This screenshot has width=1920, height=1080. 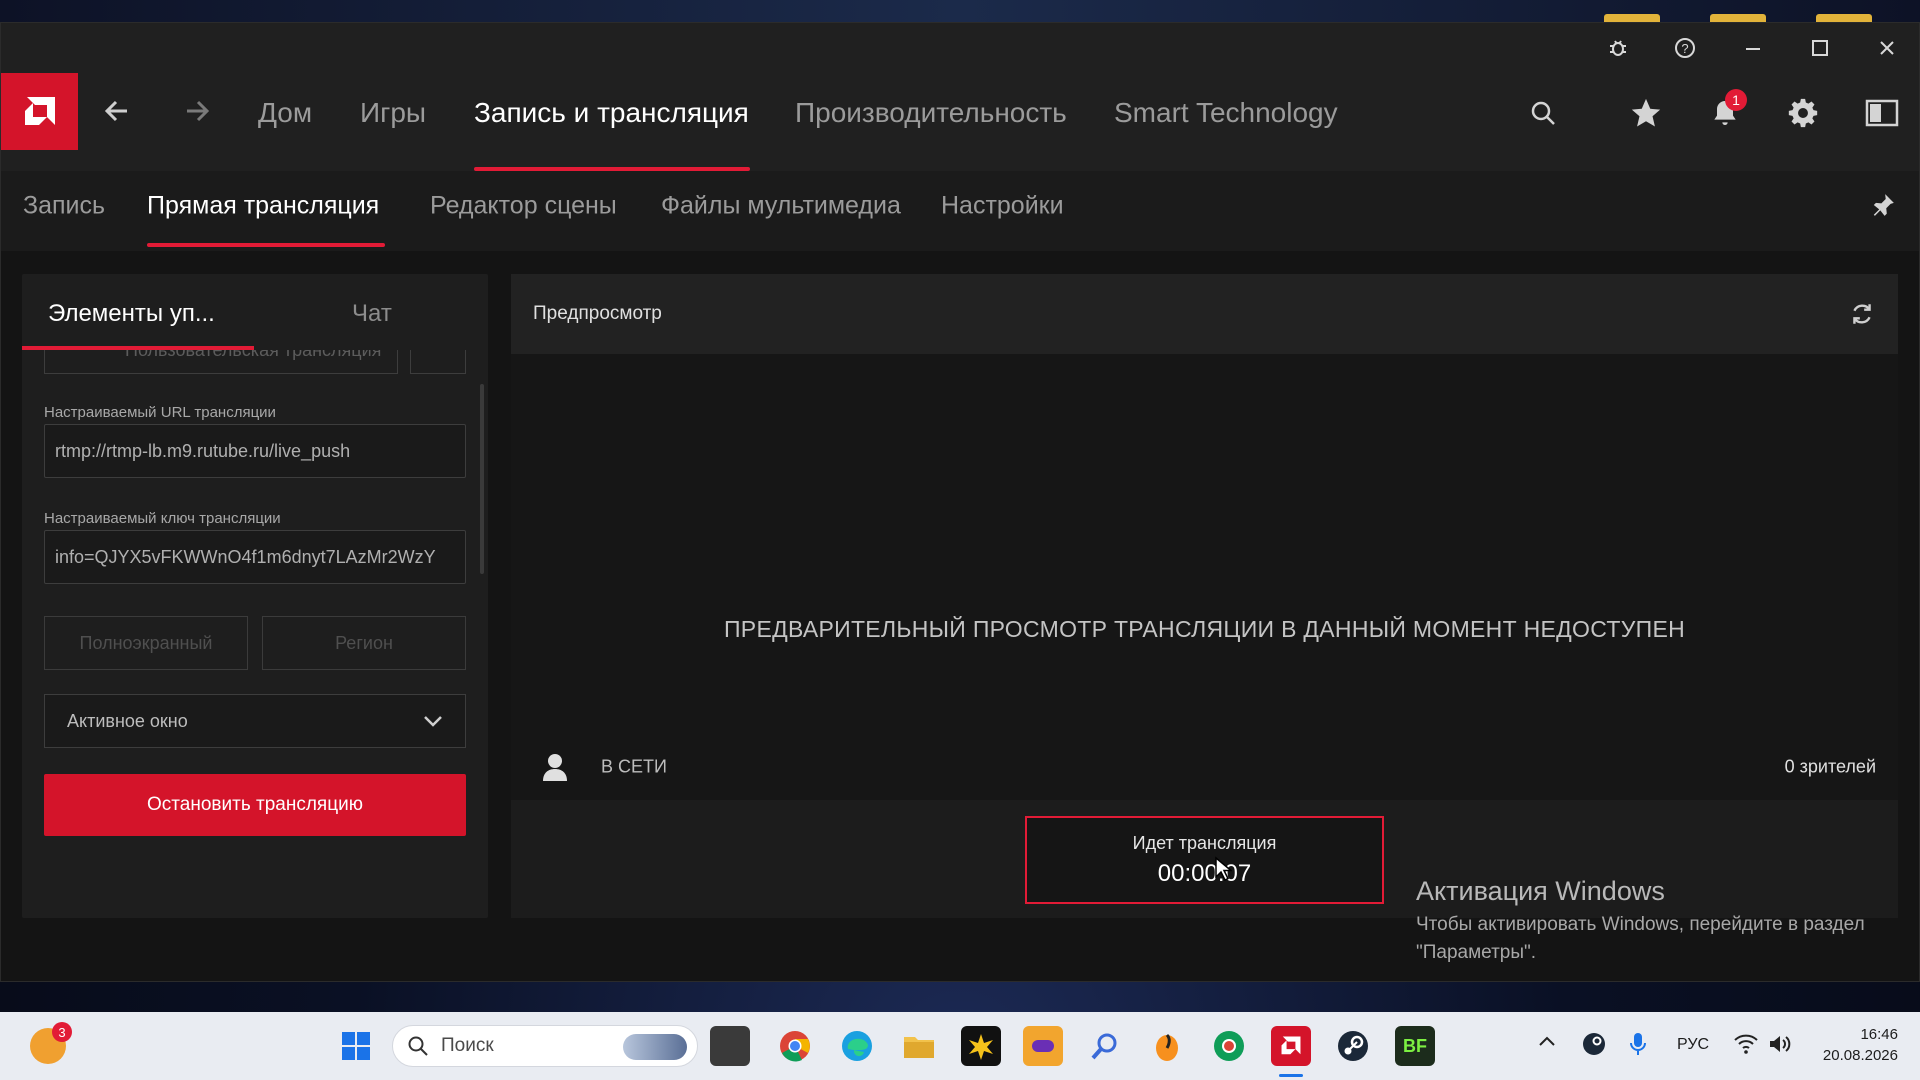 I want to click on activation-title: Активация Windows, so click(x=1540, y=891).